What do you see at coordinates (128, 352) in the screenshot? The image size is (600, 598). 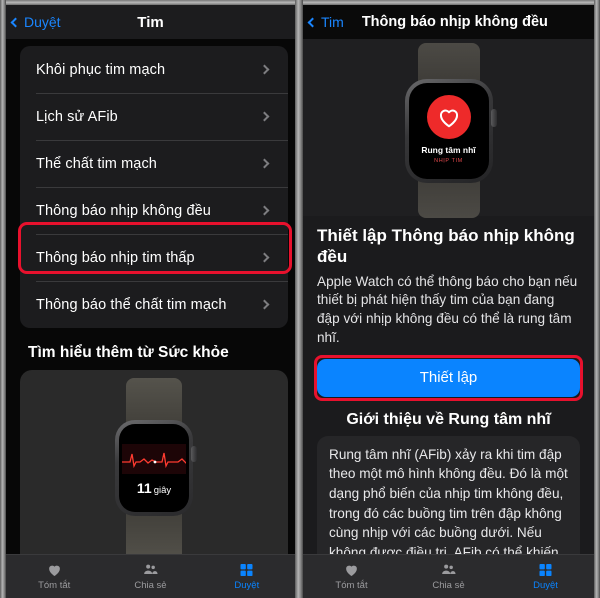 I see `learn-more-section-title: Tìm hiểu thêm từ Sức khỏe` at bounding box center [128, 352].